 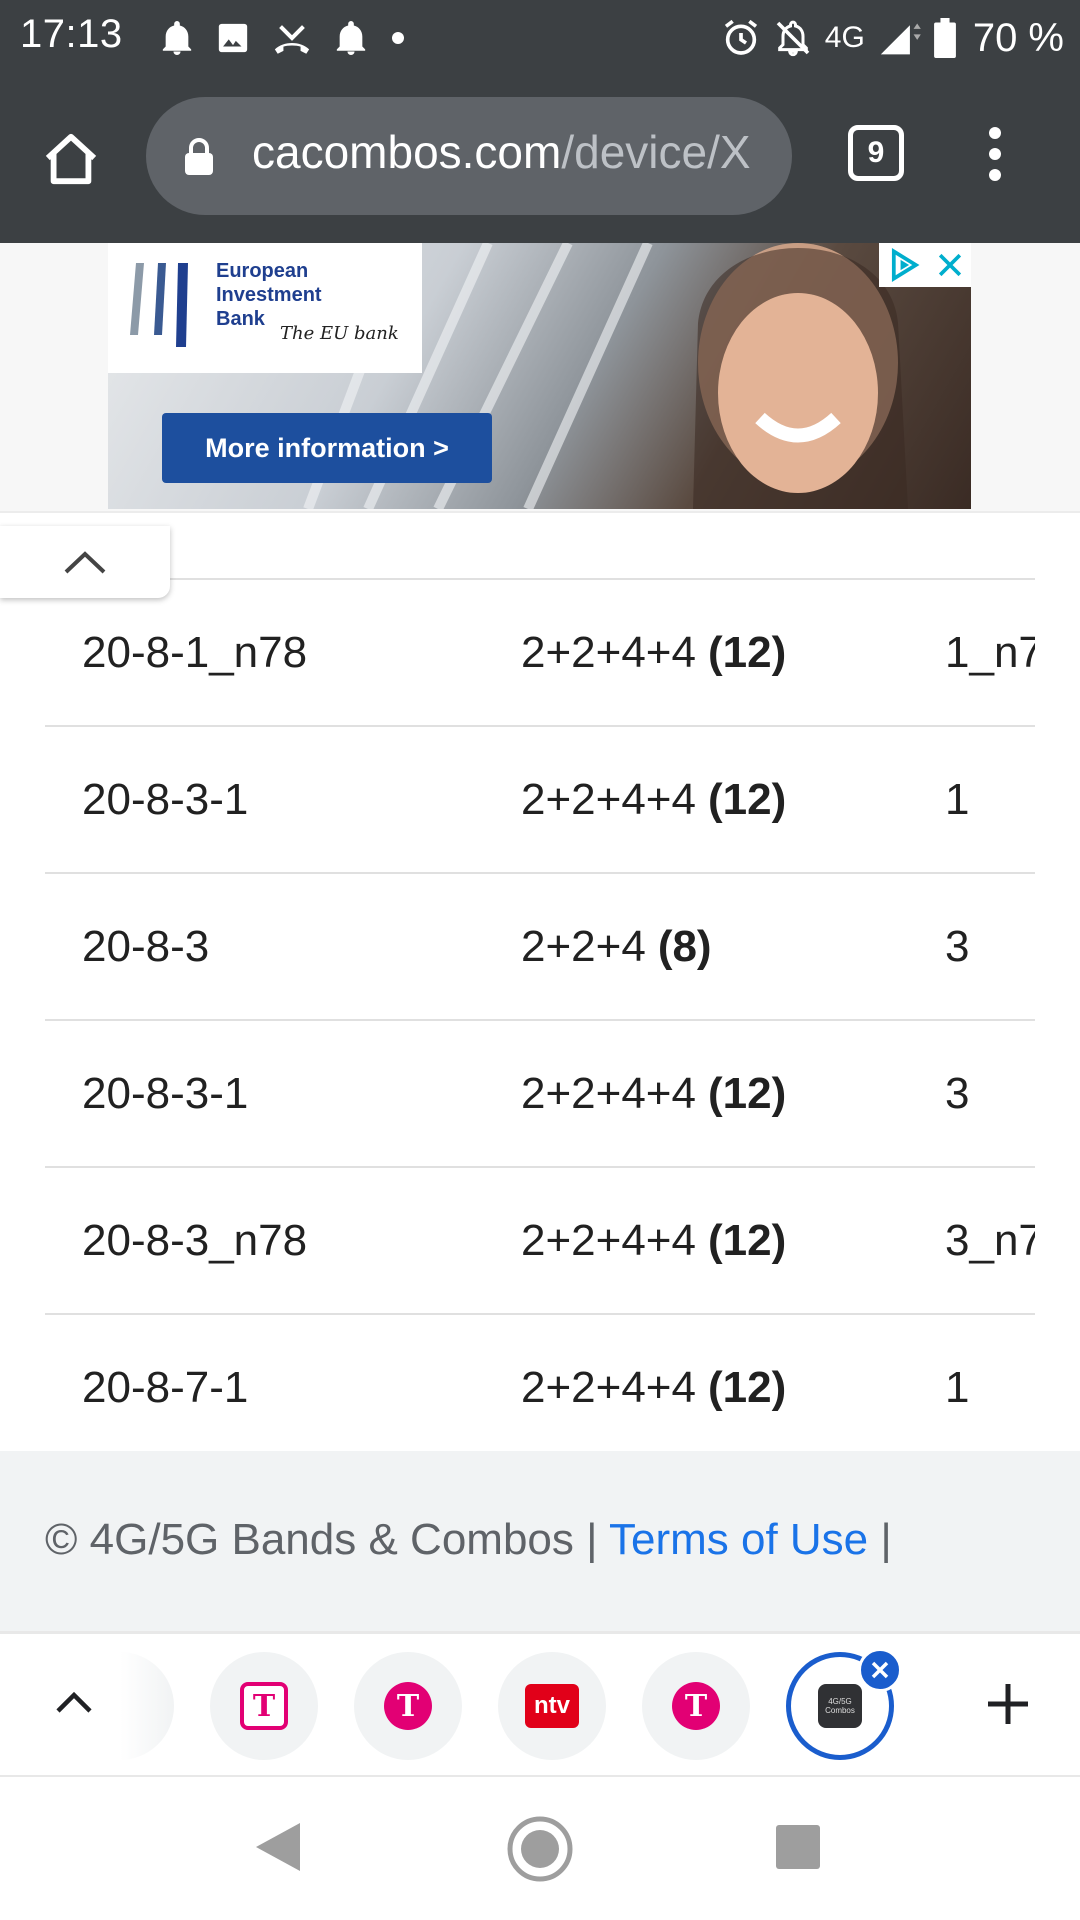 I want to click on next-cell: 3_n7, so click(x=990, y=1240).